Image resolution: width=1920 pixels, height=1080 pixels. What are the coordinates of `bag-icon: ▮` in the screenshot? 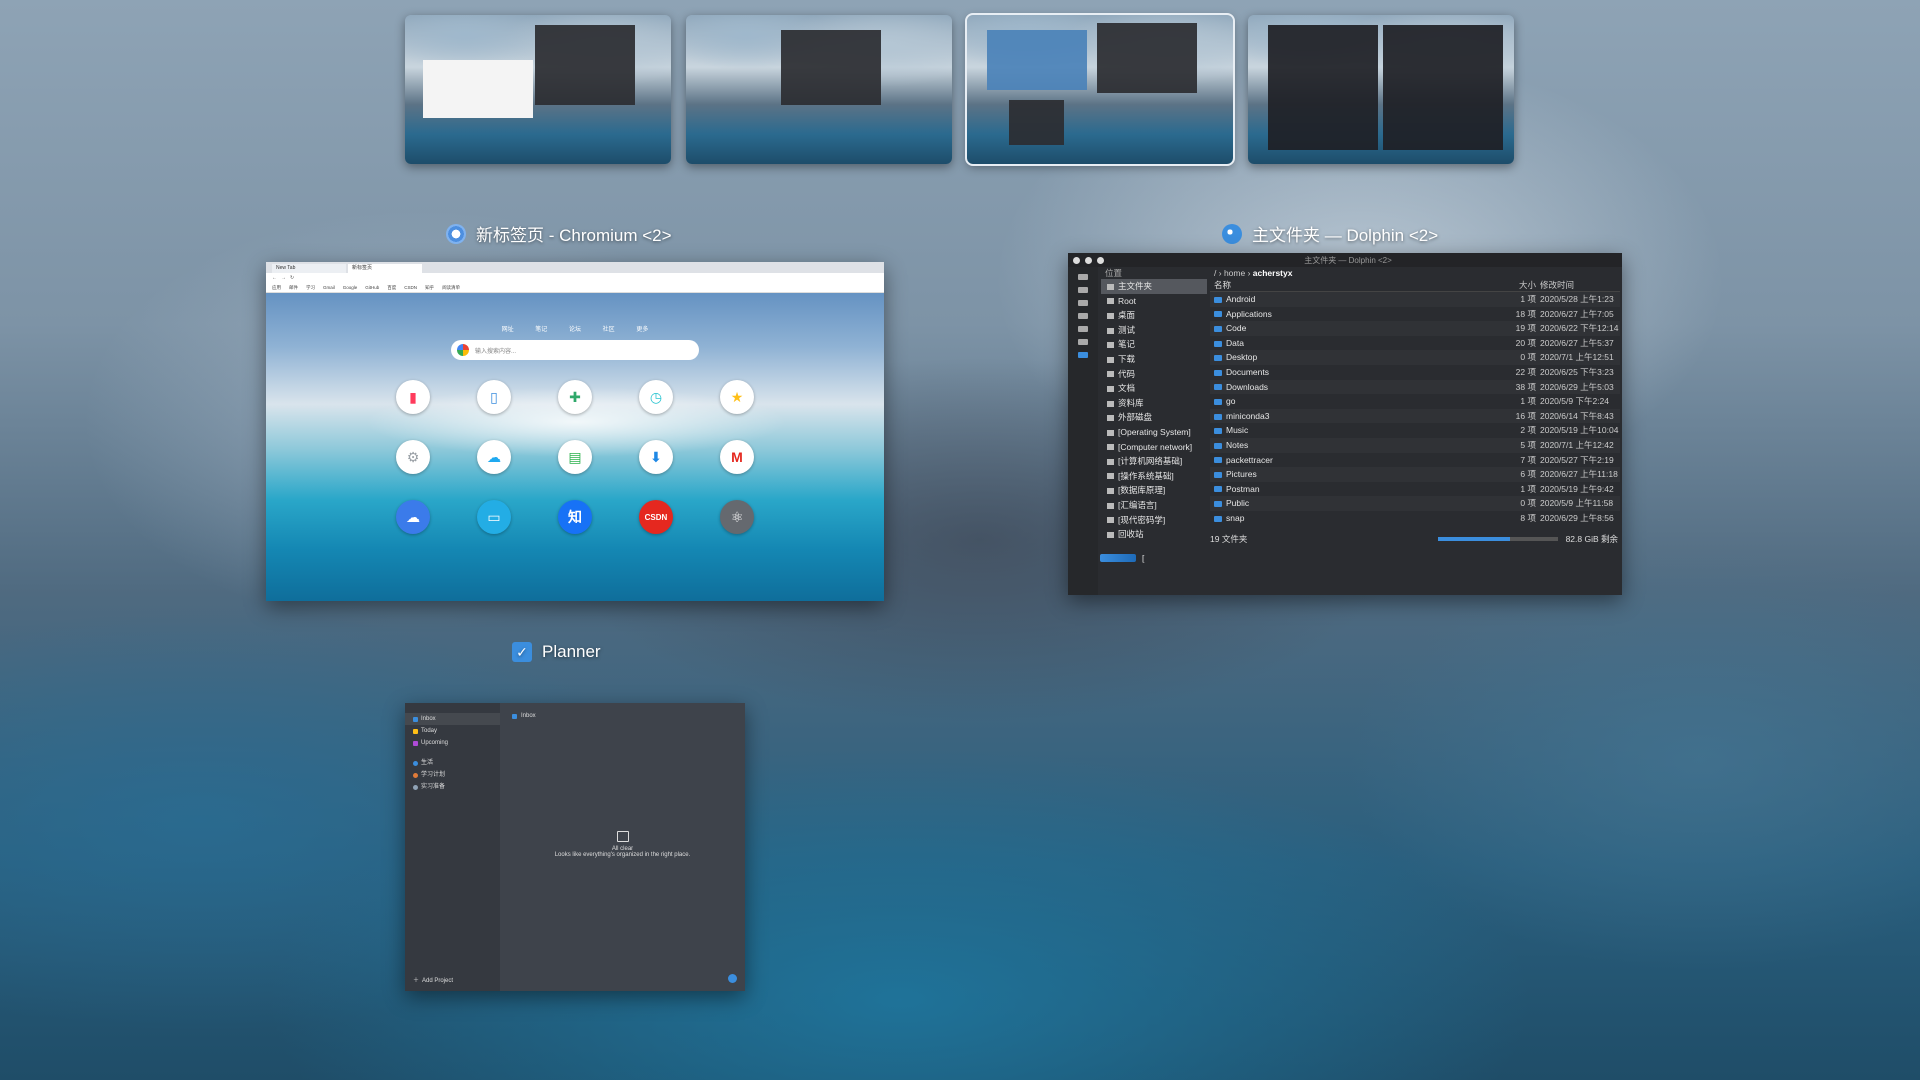 It's located at (413, 397).